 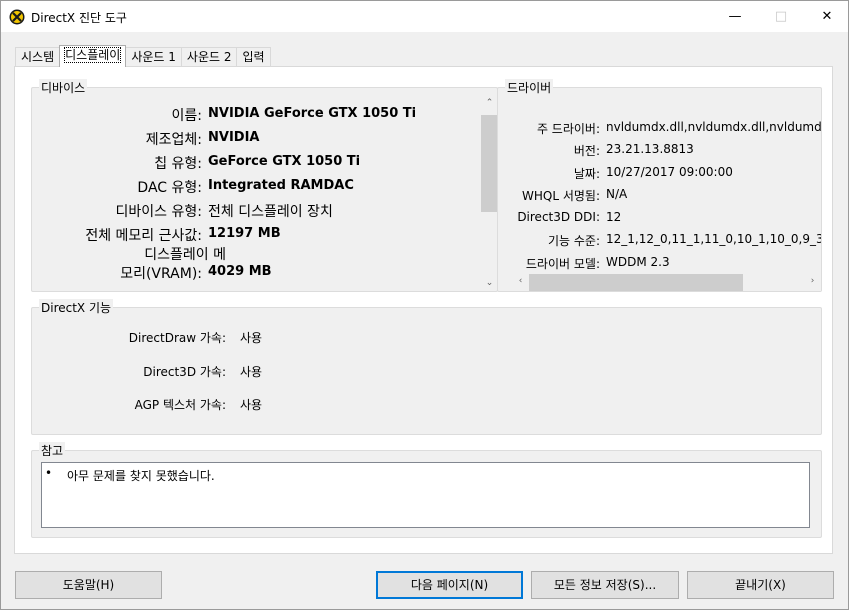 What do you see at coordinates (180, 405) in the screenshot?
I see `agp-label: AGP 텍스처 가속:` at bounding box center [180, 405].